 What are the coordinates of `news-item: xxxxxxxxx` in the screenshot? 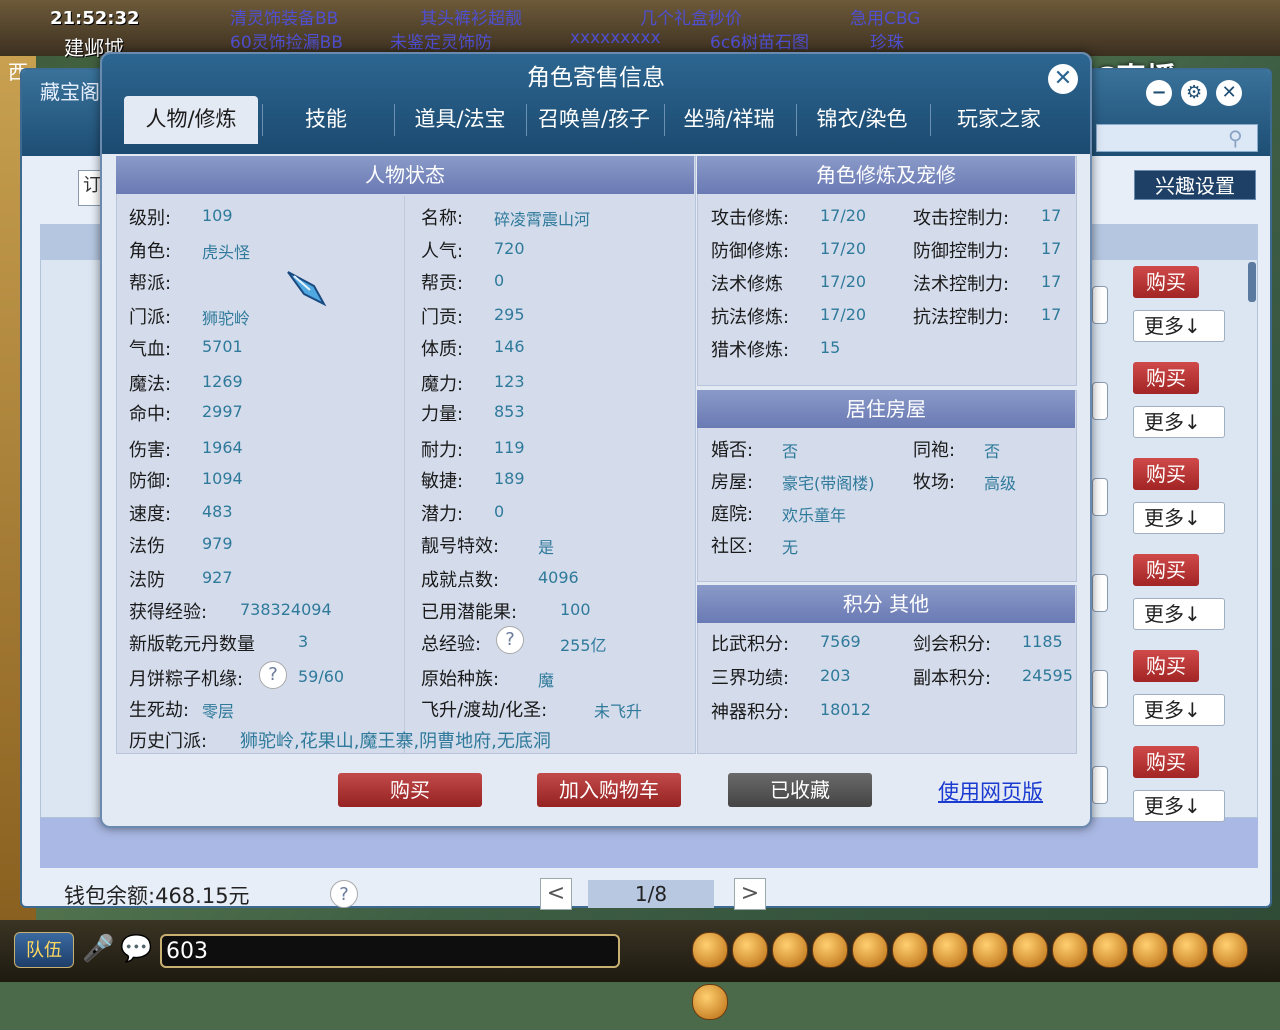 It's located at (615, 38).